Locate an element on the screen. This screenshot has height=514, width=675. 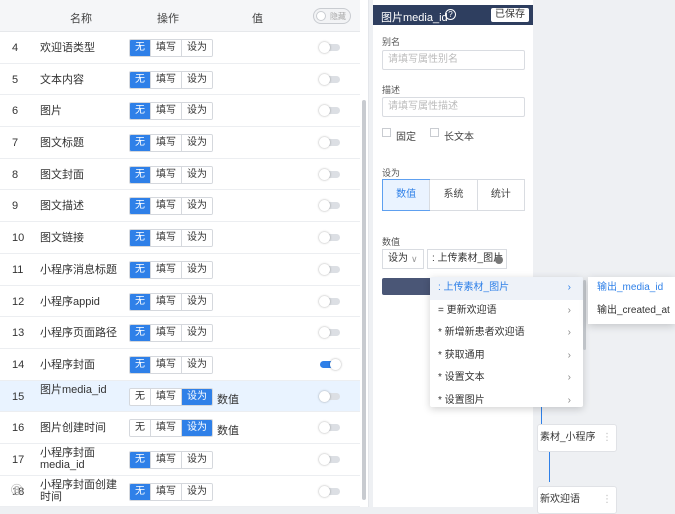
submenu-item: 输出_created_at is located at coordinates (631, 311).